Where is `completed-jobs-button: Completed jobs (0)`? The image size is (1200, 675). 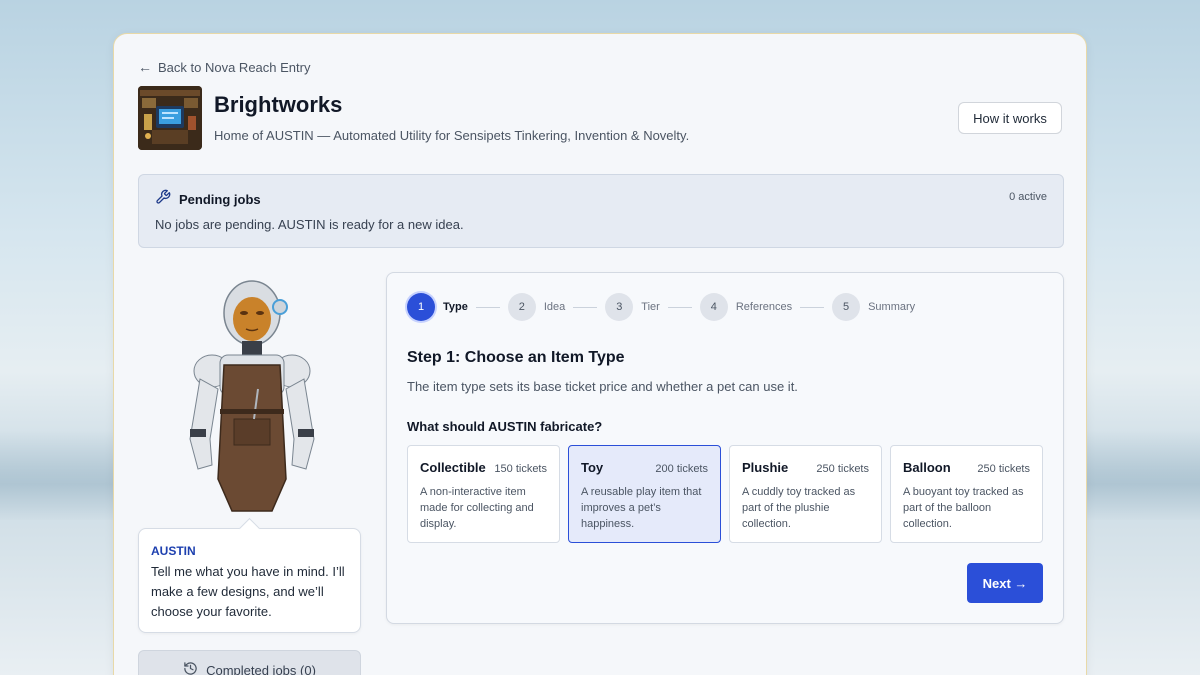 completed-jobs-button: Completed jobs (0) is located at coordinates (249, 662).